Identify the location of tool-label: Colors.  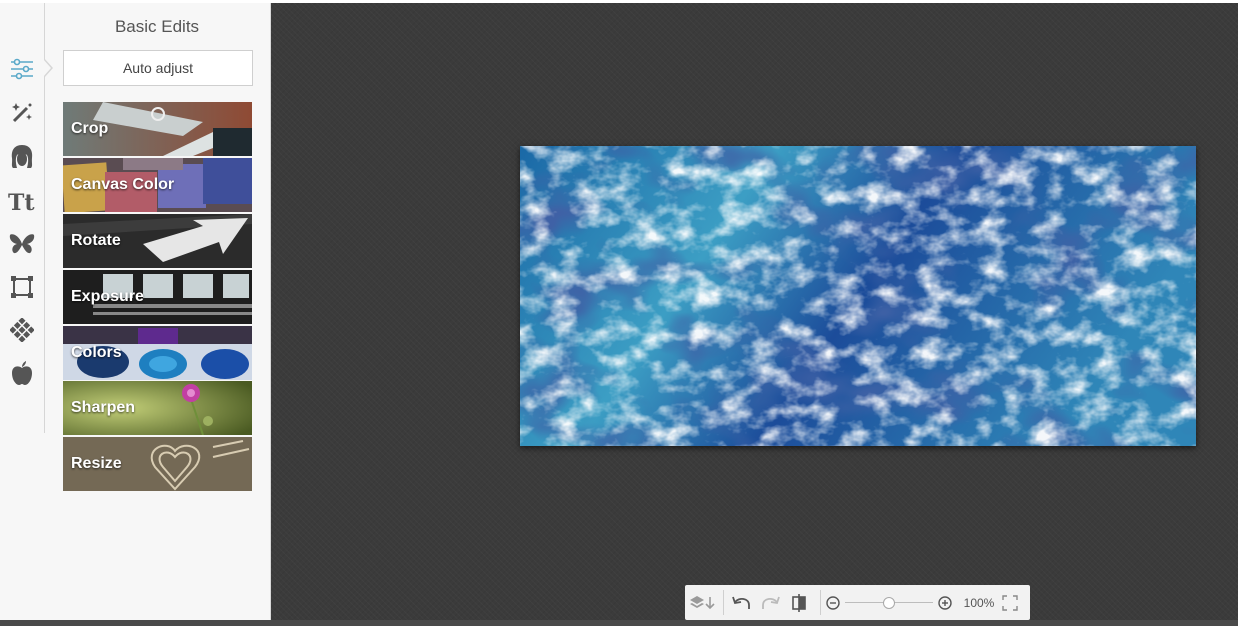
(96, 352).